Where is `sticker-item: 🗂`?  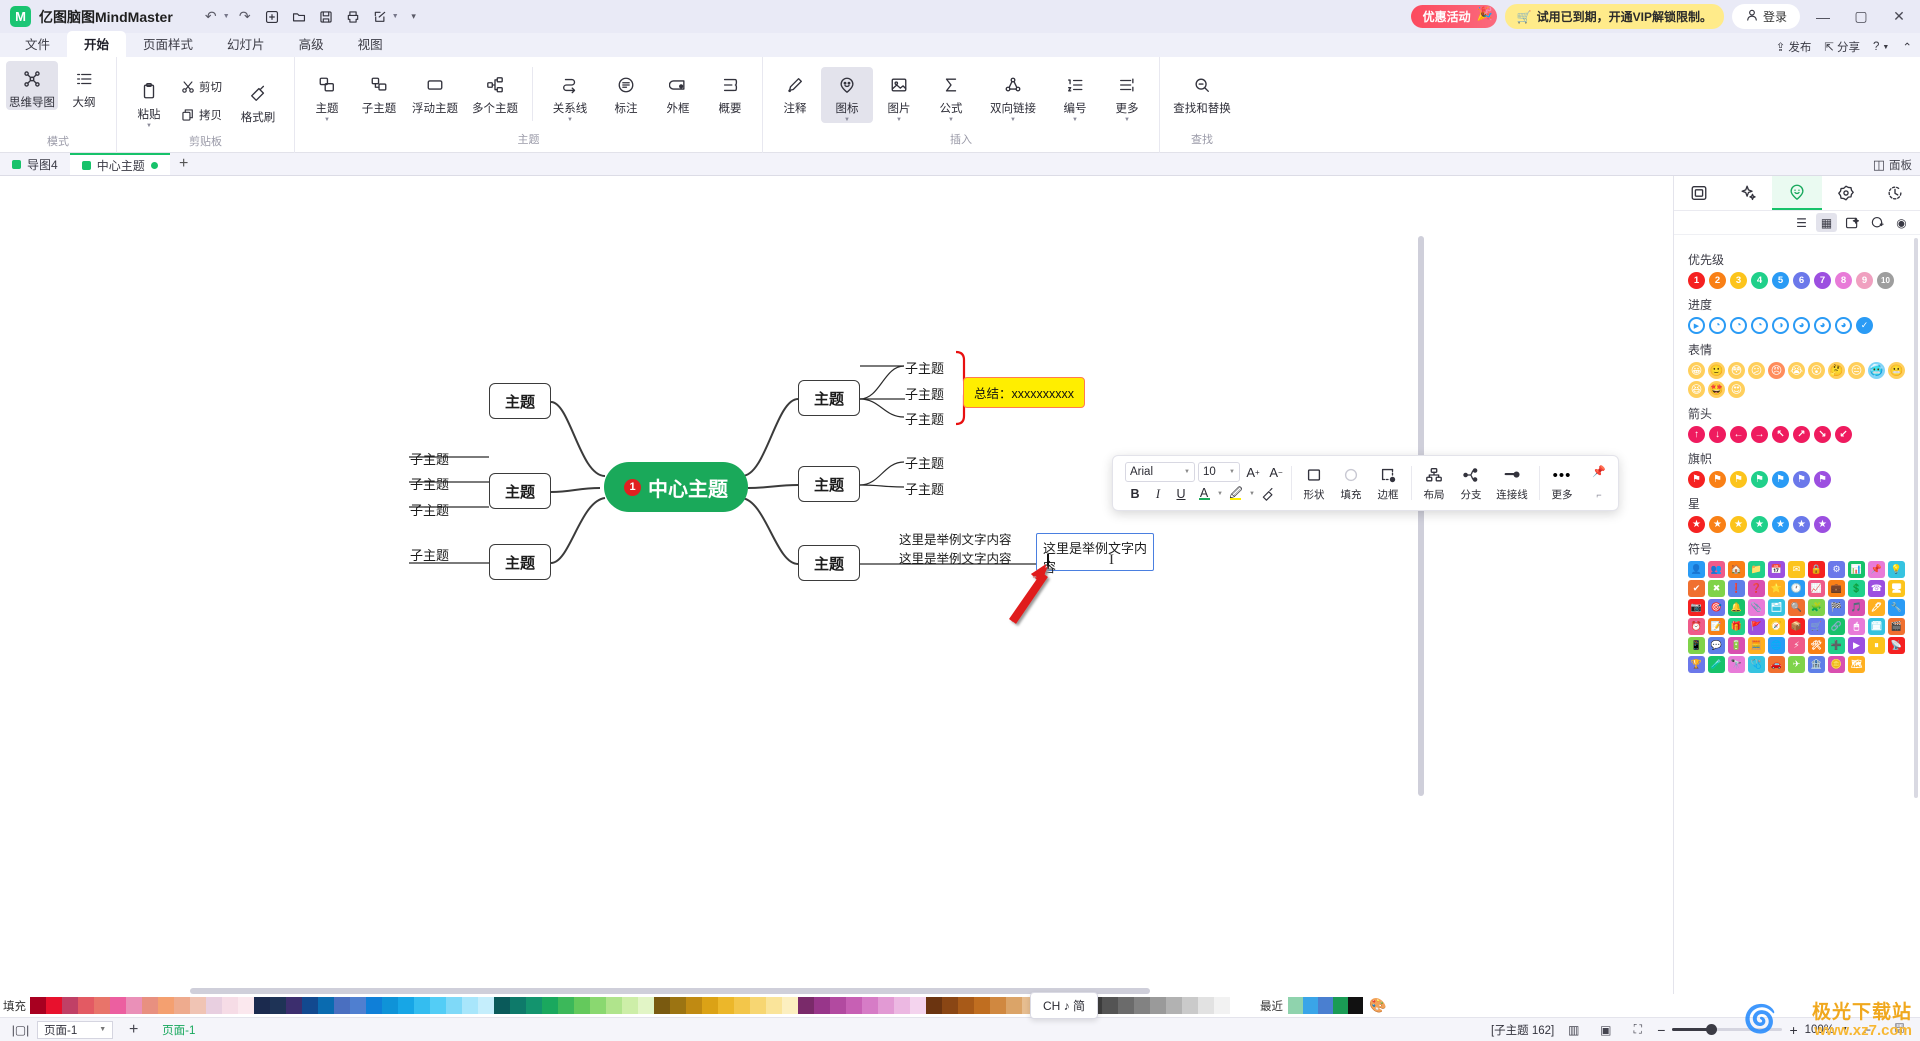
sticker-item: 🗂 is located at coordinates (1776, 607).